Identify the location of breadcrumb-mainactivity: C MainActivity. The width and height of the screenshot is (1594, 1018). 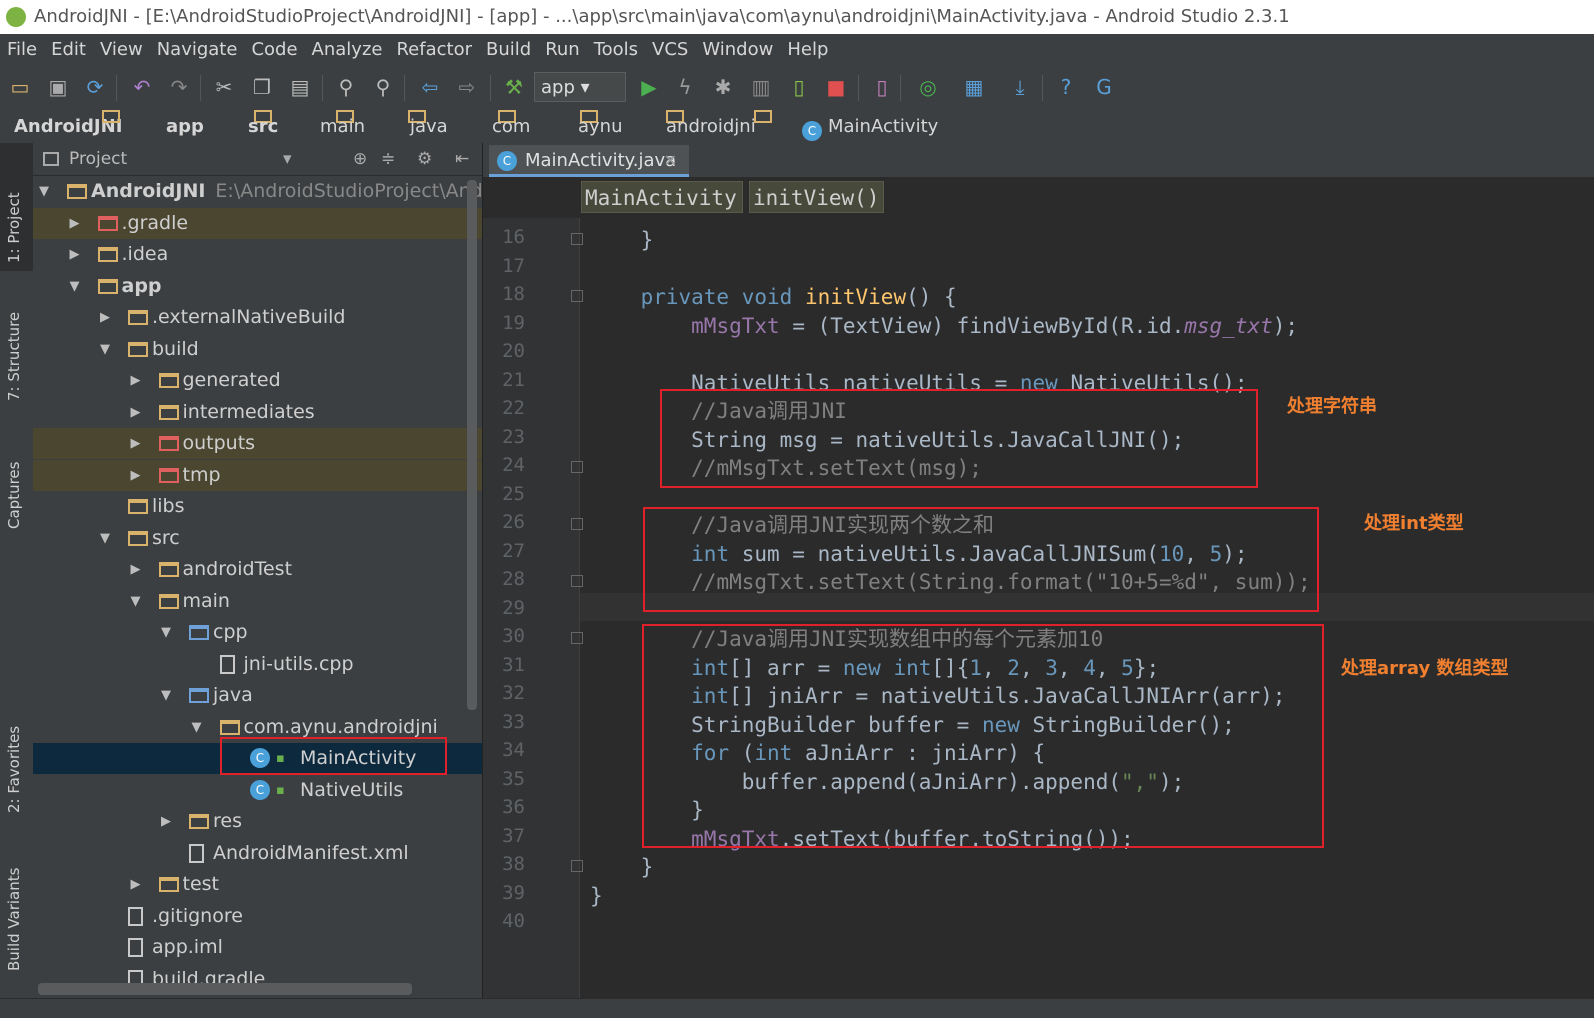
(870, 126).